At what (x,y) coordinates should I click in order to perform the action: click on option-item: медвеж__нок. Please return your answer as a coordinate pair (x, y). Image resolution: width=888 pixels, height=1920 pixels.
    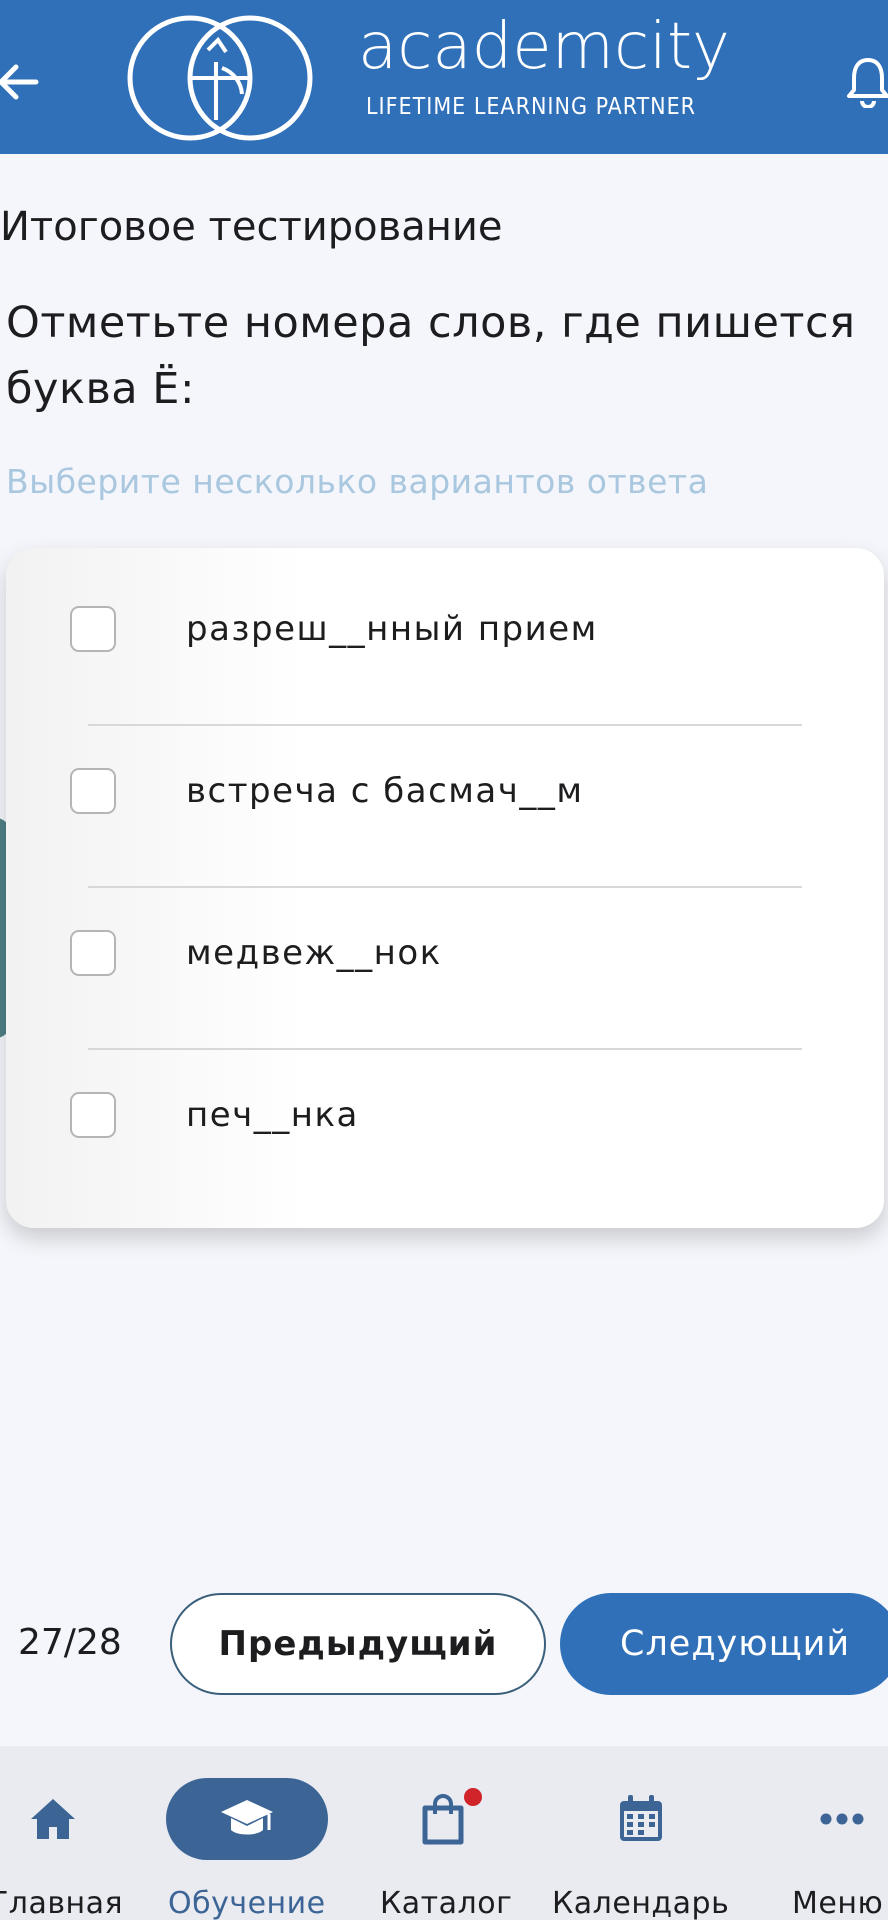
    Looking at the image, I should click on (445, 953).